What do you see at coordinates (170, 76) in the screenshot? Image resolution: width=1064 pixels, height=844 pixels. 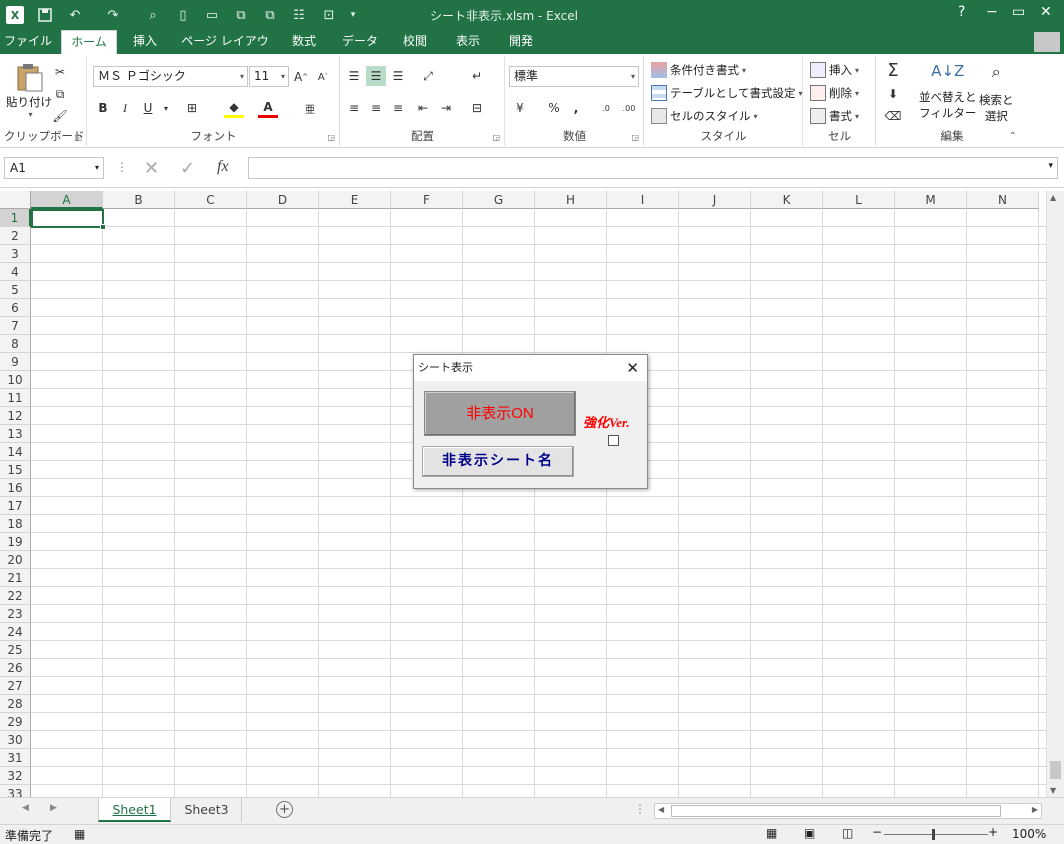 I see `font-name-combo: ＭＳ Ｐゴシック ▾` at bounding box center [170, 76].